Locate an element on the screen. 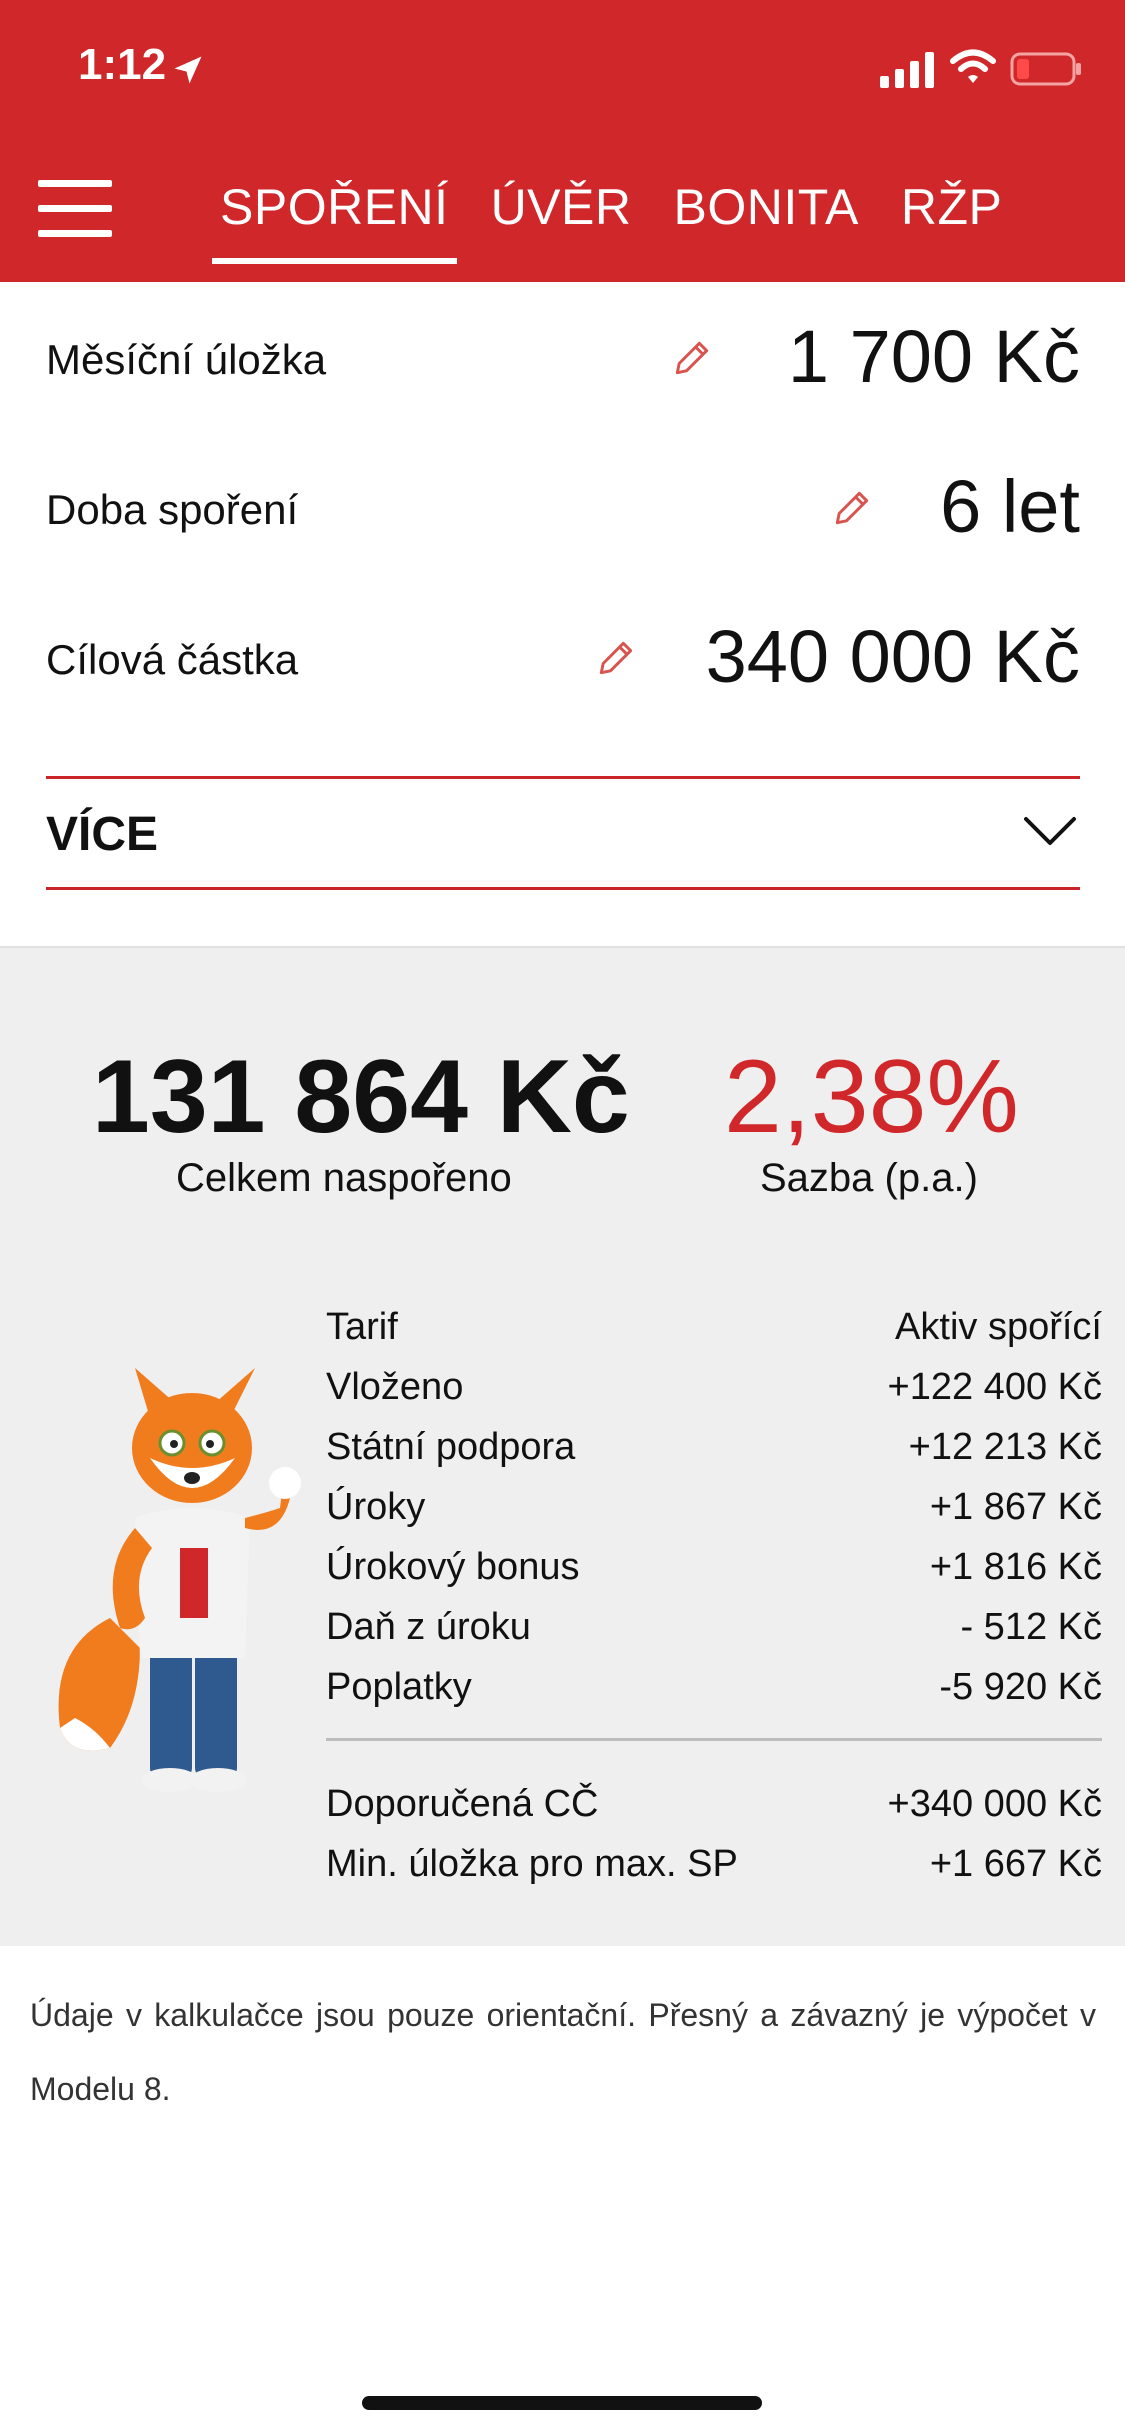 The image size is (1125, 2436). target-amount-label: Cílová částka is located at coordinates (172, 659).